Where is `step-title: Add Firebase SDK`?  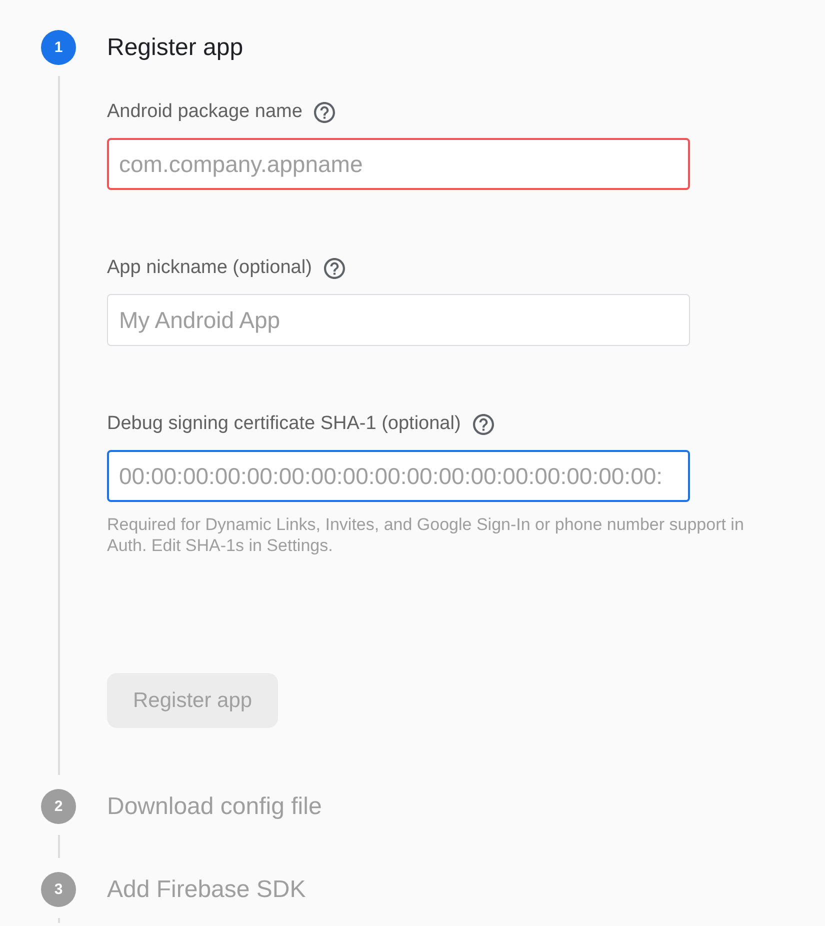
step-title: Add Firebase SDK is located at coordinates (206, 890).